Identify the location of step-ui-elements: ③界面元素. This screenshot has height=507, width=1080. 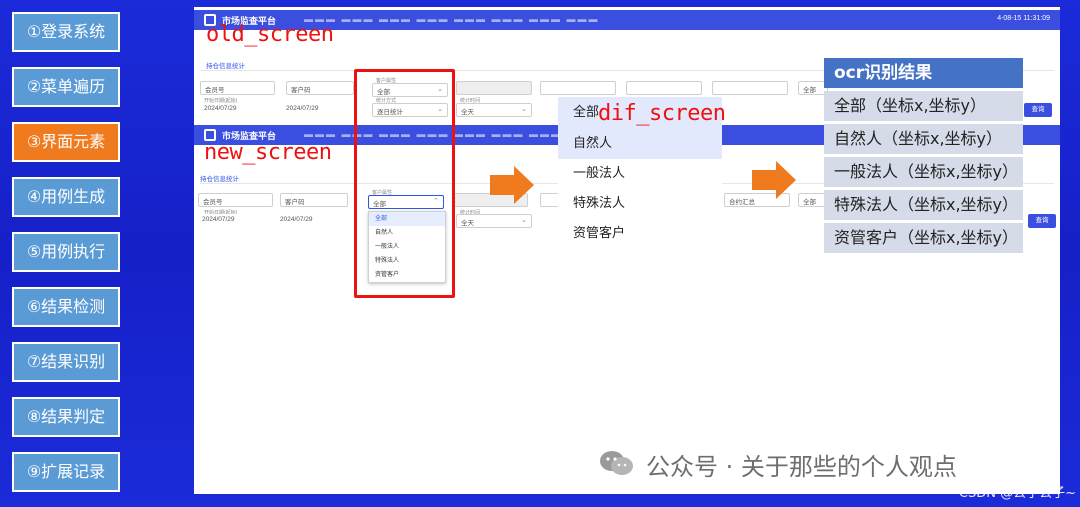
(66, 142).